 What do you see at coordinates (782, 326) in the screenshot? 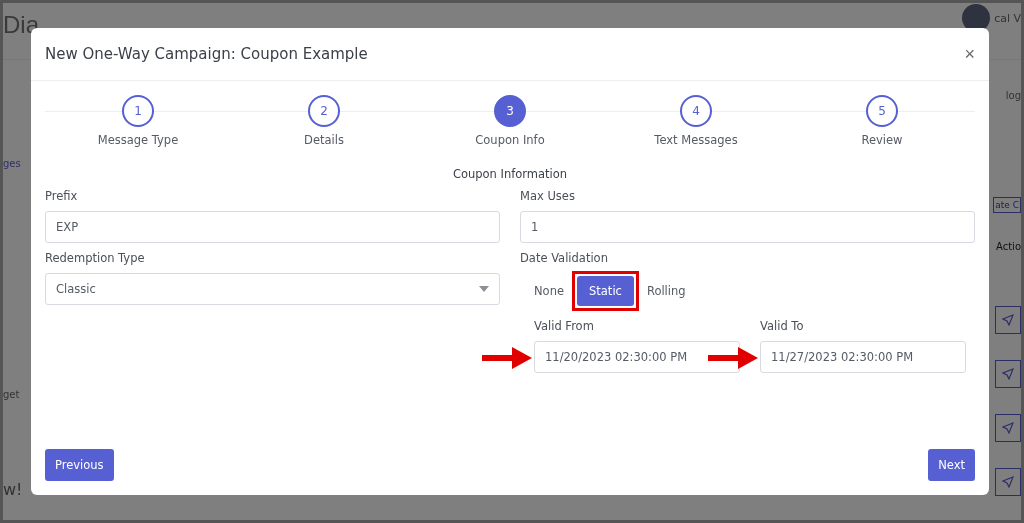
I see `field-label: Valid To` at bounding box center [782, 326].